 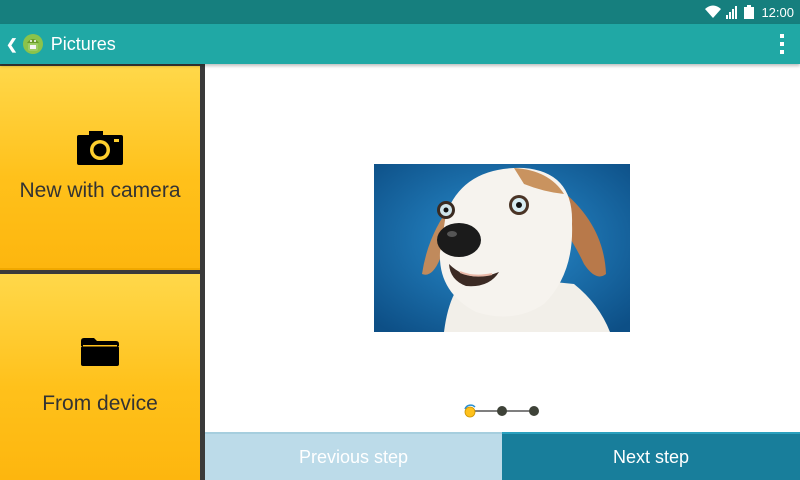 I want to click on up-button: ❮ Pictures, so click(x=58, y=44).